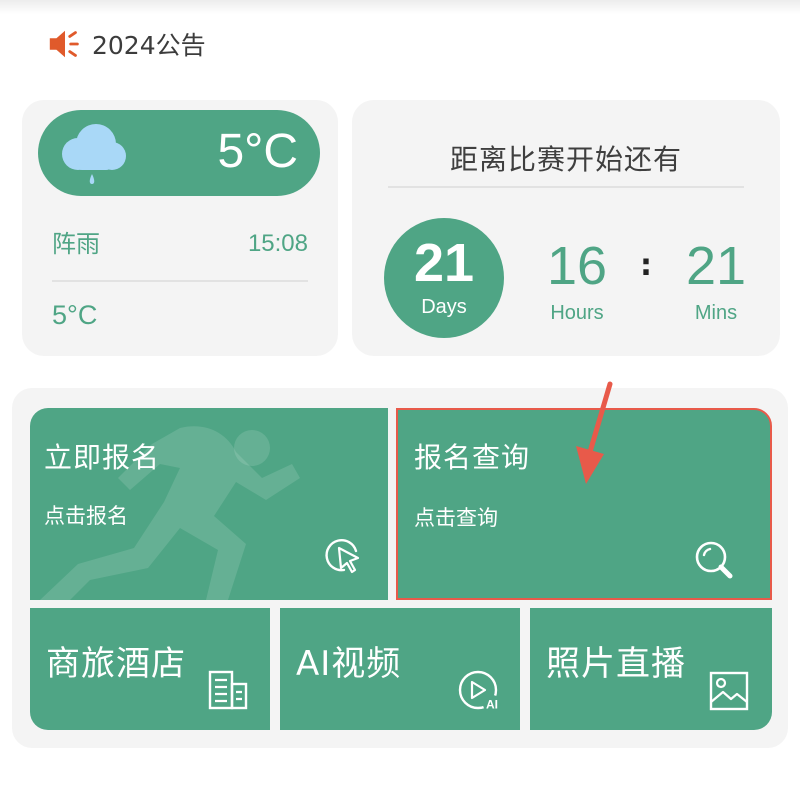 This screenshot has height=800, width=800. I want to click on notice-bar: 2024公告, so click(126, 44).